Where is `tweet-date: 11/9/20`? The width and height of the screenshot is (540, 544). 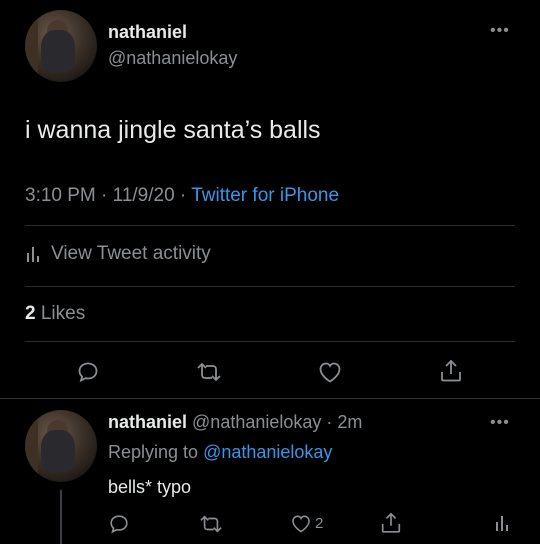 tweet-date: 11/9/20 is located at coordinates (143, 195).